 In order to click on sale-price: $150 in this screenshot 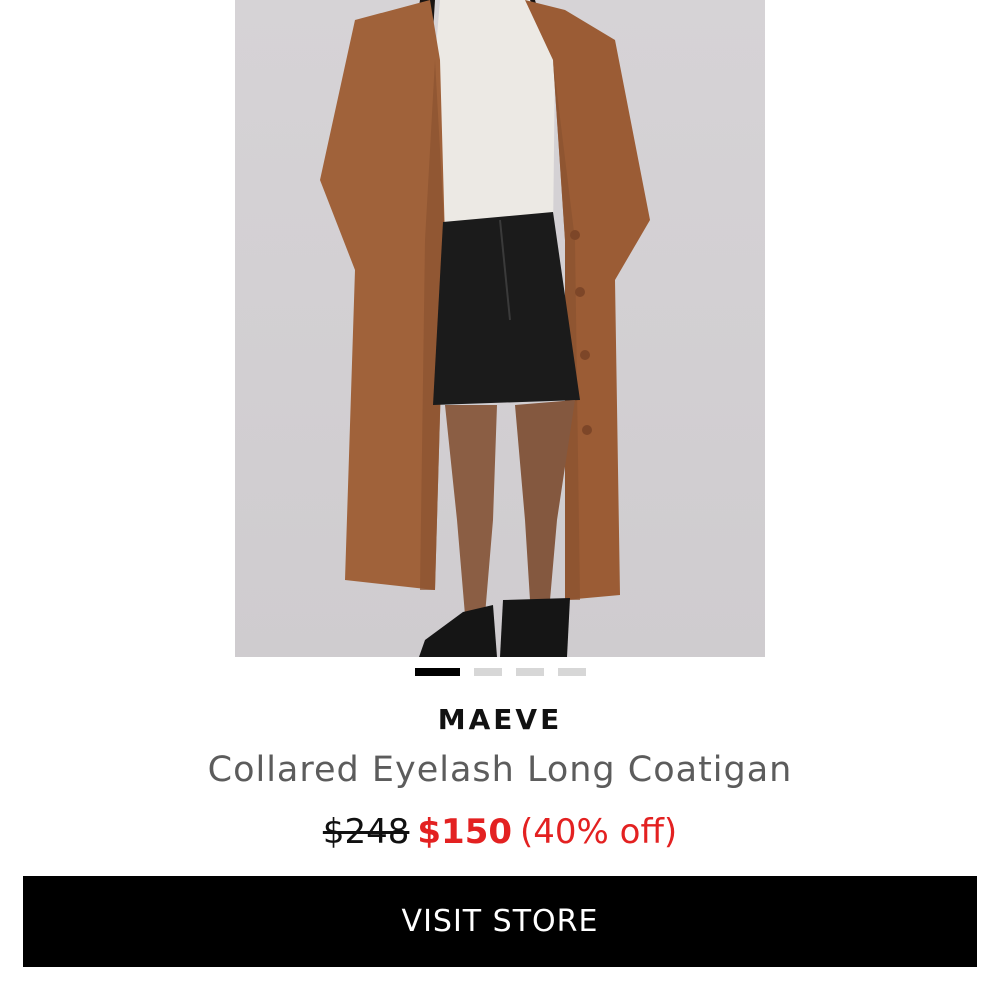, I will do `click(465, 832)`.